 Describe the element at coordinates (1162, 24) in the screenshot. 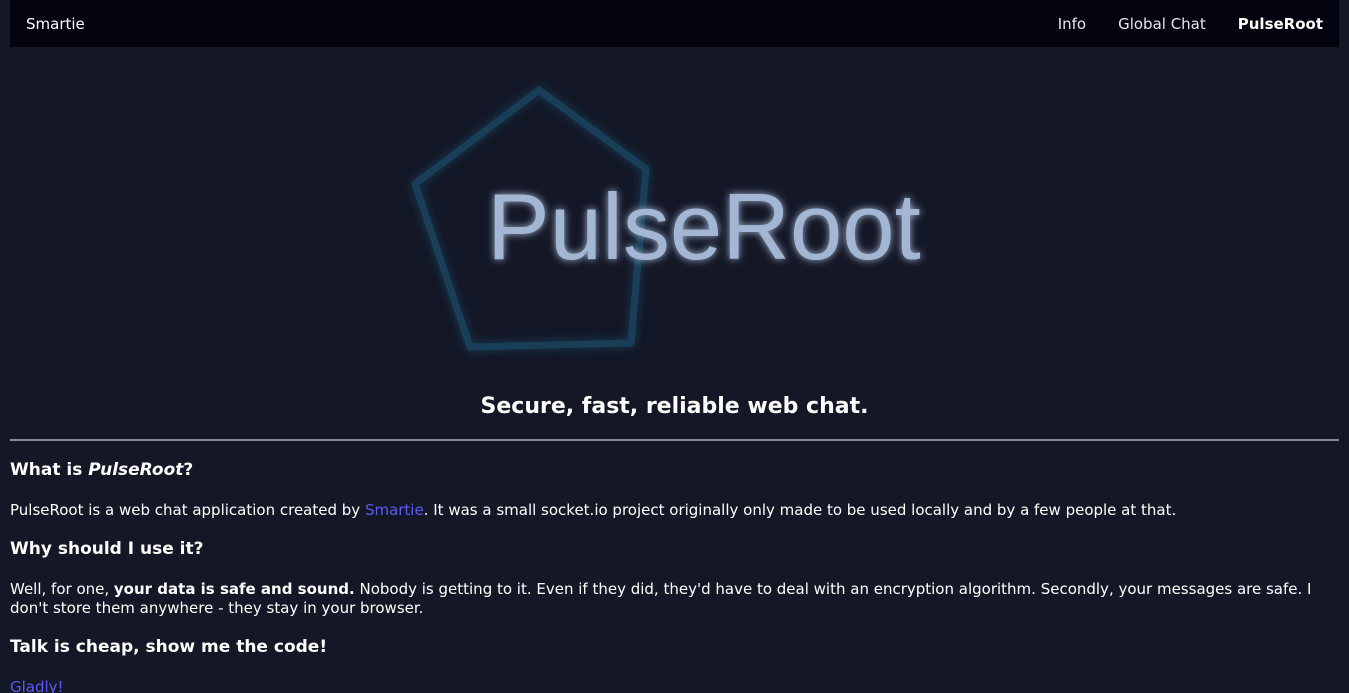

I see `nav-link-global-chat: Global Chat` at that location.